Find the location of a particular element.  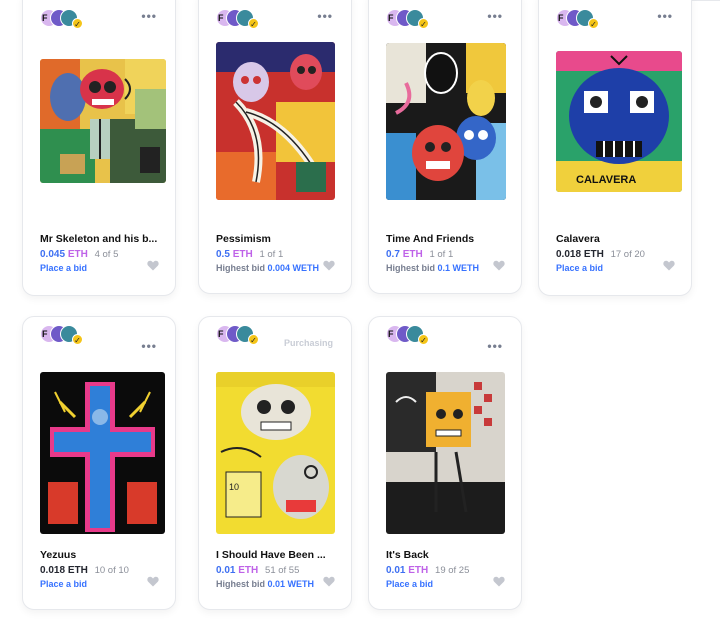

svg-text: CALAVERA is located at coordinates (606, 180).